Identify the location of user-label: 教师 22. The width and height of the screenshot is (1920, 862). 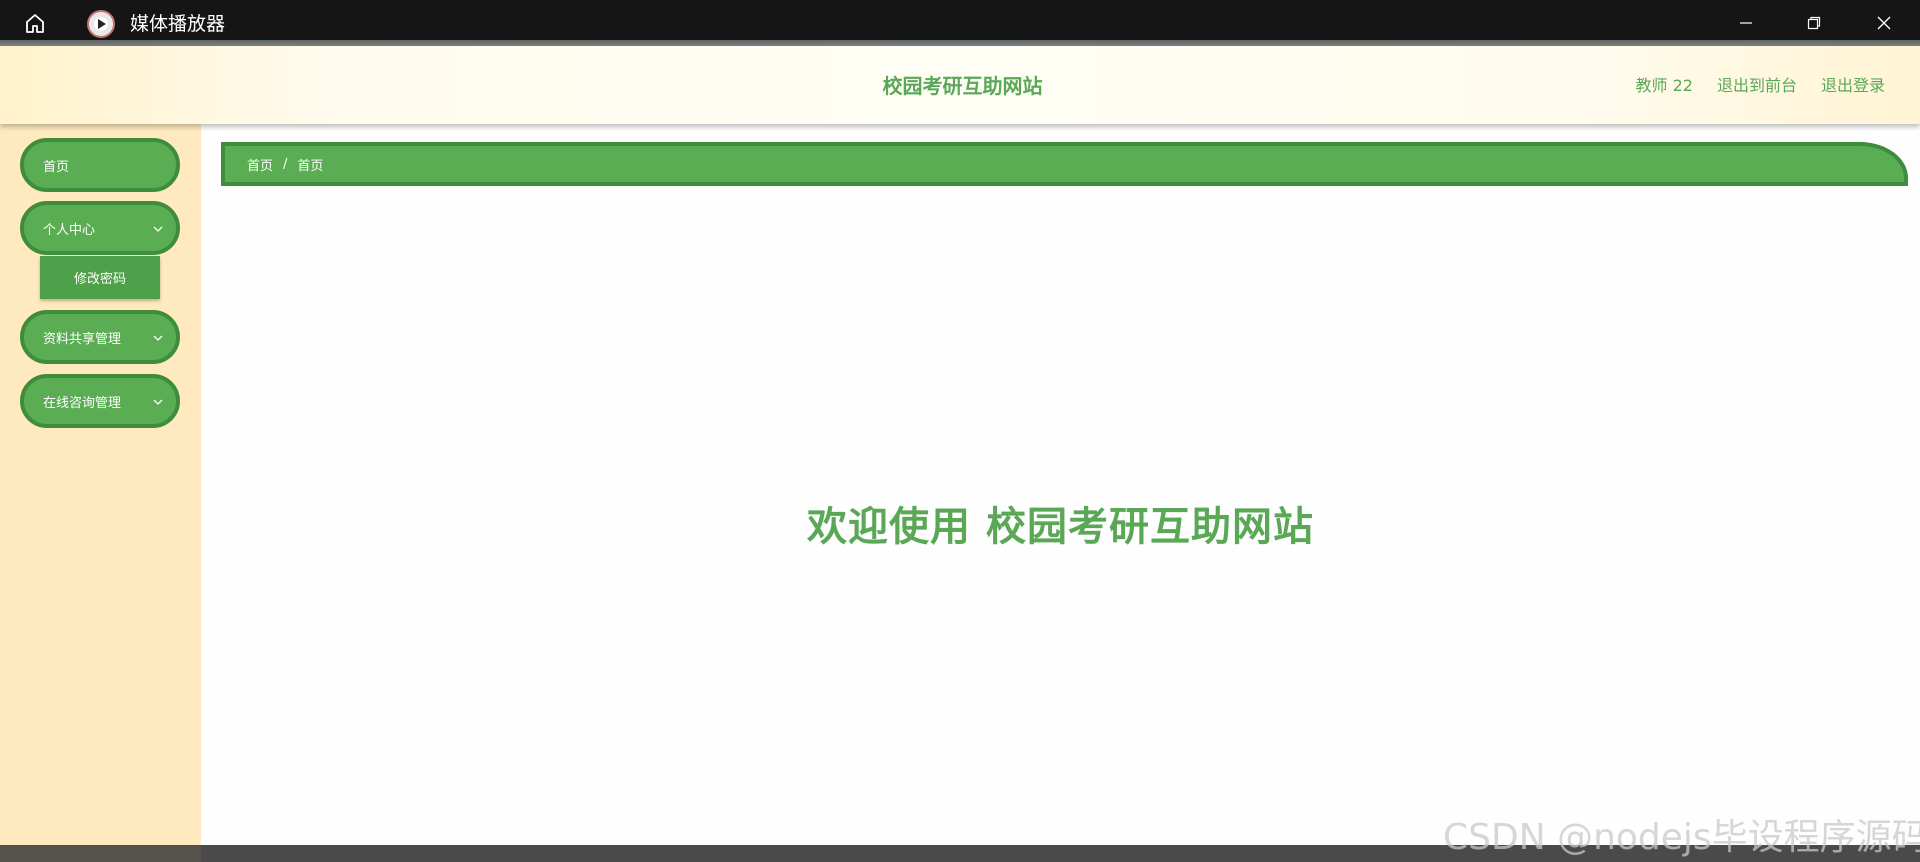
(1664, 84).